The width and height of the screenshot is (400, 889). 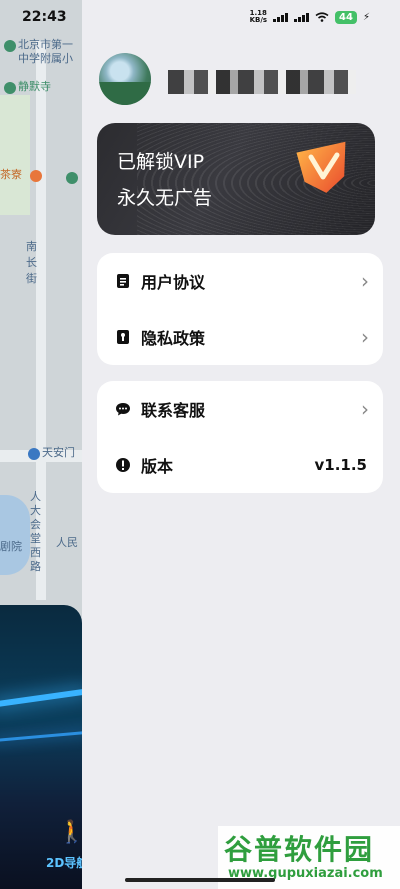 I want to click on map-label: 中学附属小, so click(x=45, y=58).